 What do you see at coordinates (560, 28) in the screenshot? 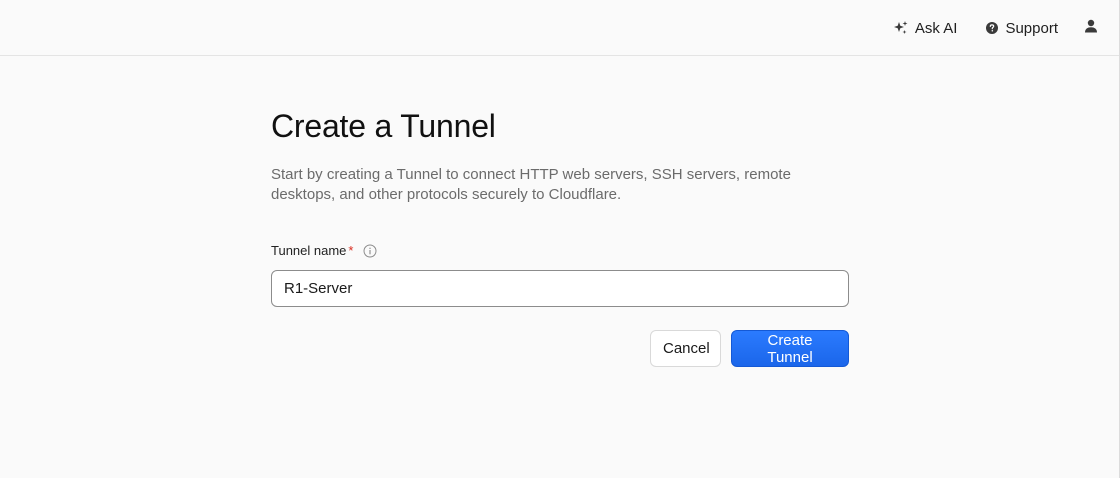
I see `top-bar: Ask AI Support` at bounding box center [560, 28].